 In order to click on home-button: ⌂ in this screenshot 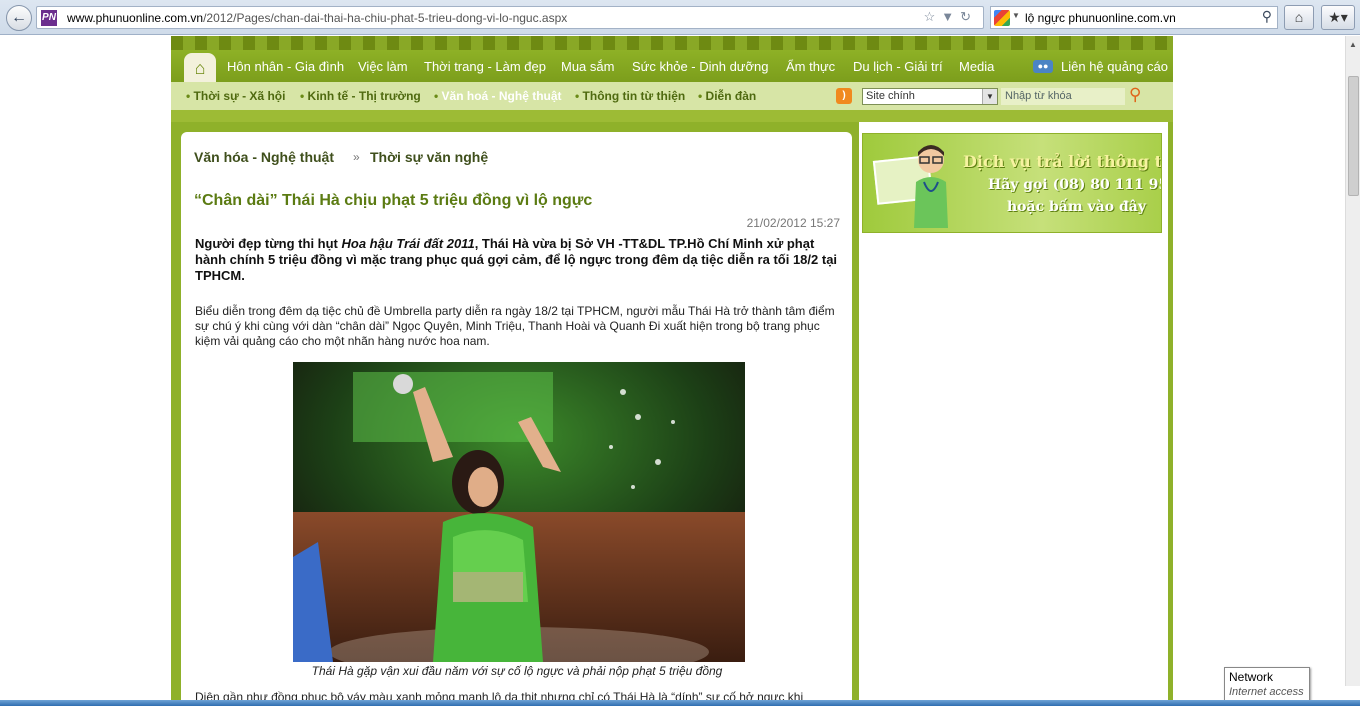, I will do `click(1299, 17)`.